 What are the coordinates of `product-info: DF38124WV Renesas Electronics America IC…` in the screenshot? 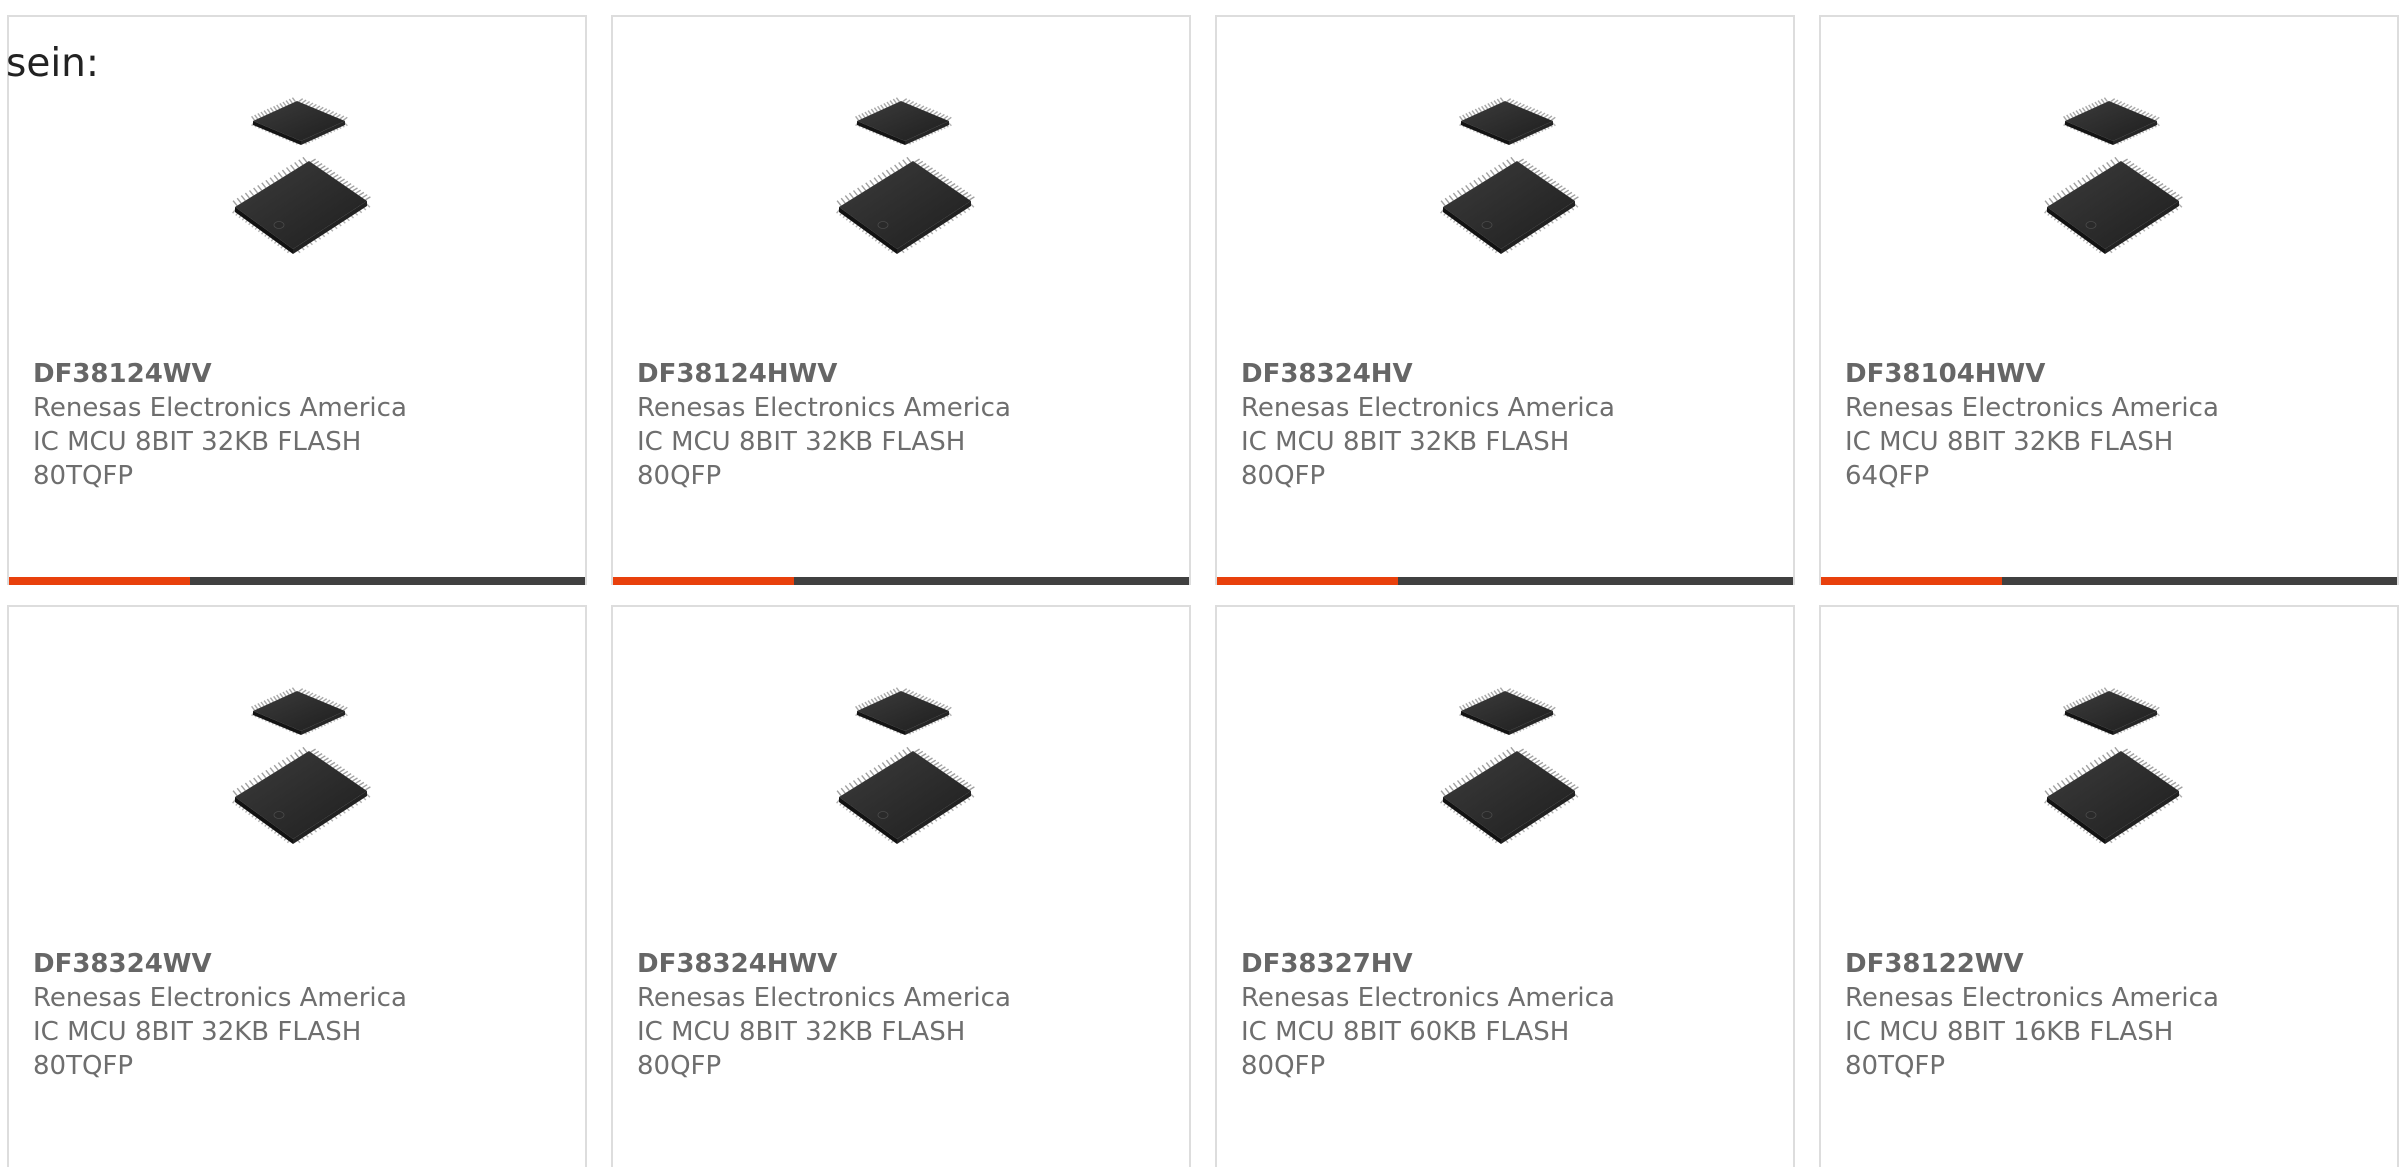 It's located at (243, 425).